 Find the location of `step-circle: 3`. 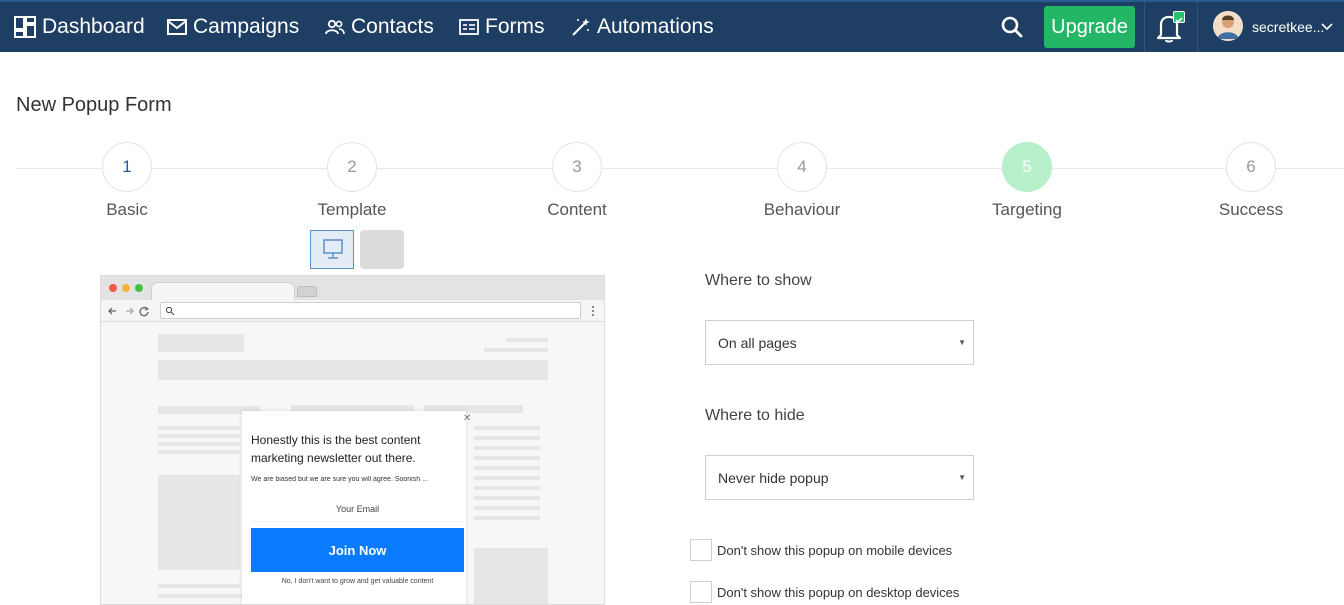

step-circle: 3 is located at coordinates (577, 167).